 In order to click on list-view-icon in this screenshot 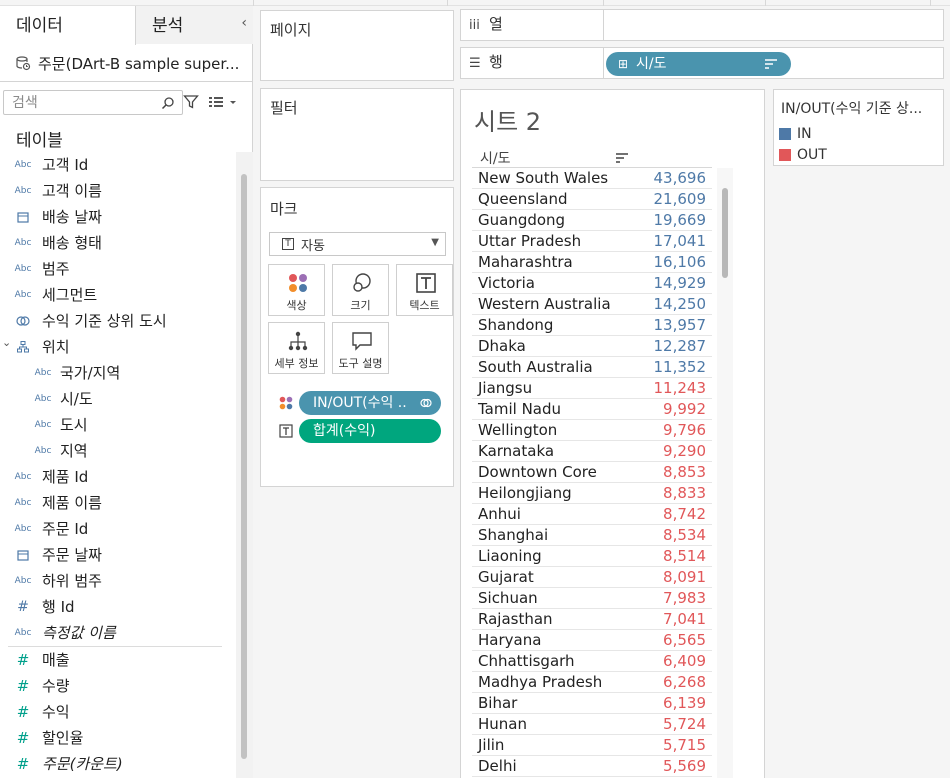, I will do `click(223, 102)`.